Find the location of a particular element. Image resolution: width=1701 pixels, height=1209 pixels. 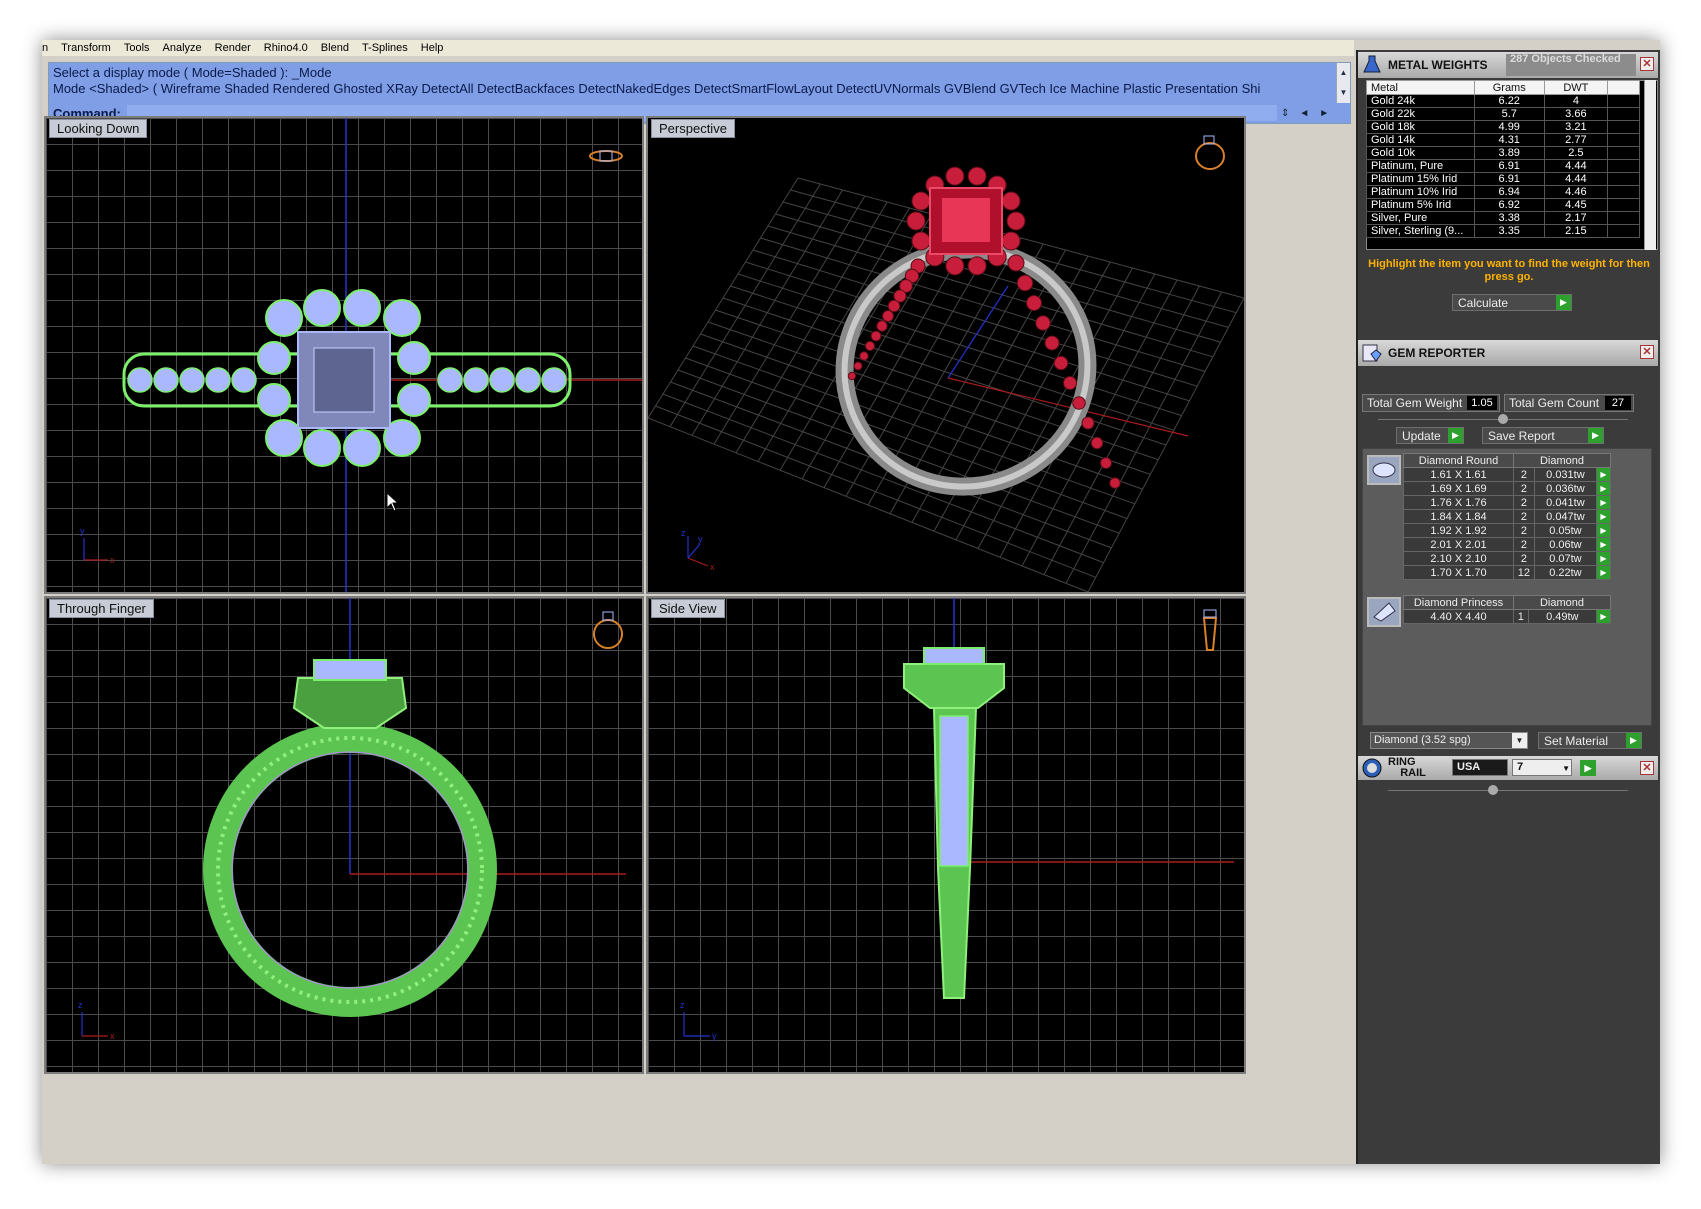

metal-dwt: 3.66 is located at coordinates (1576, 114).